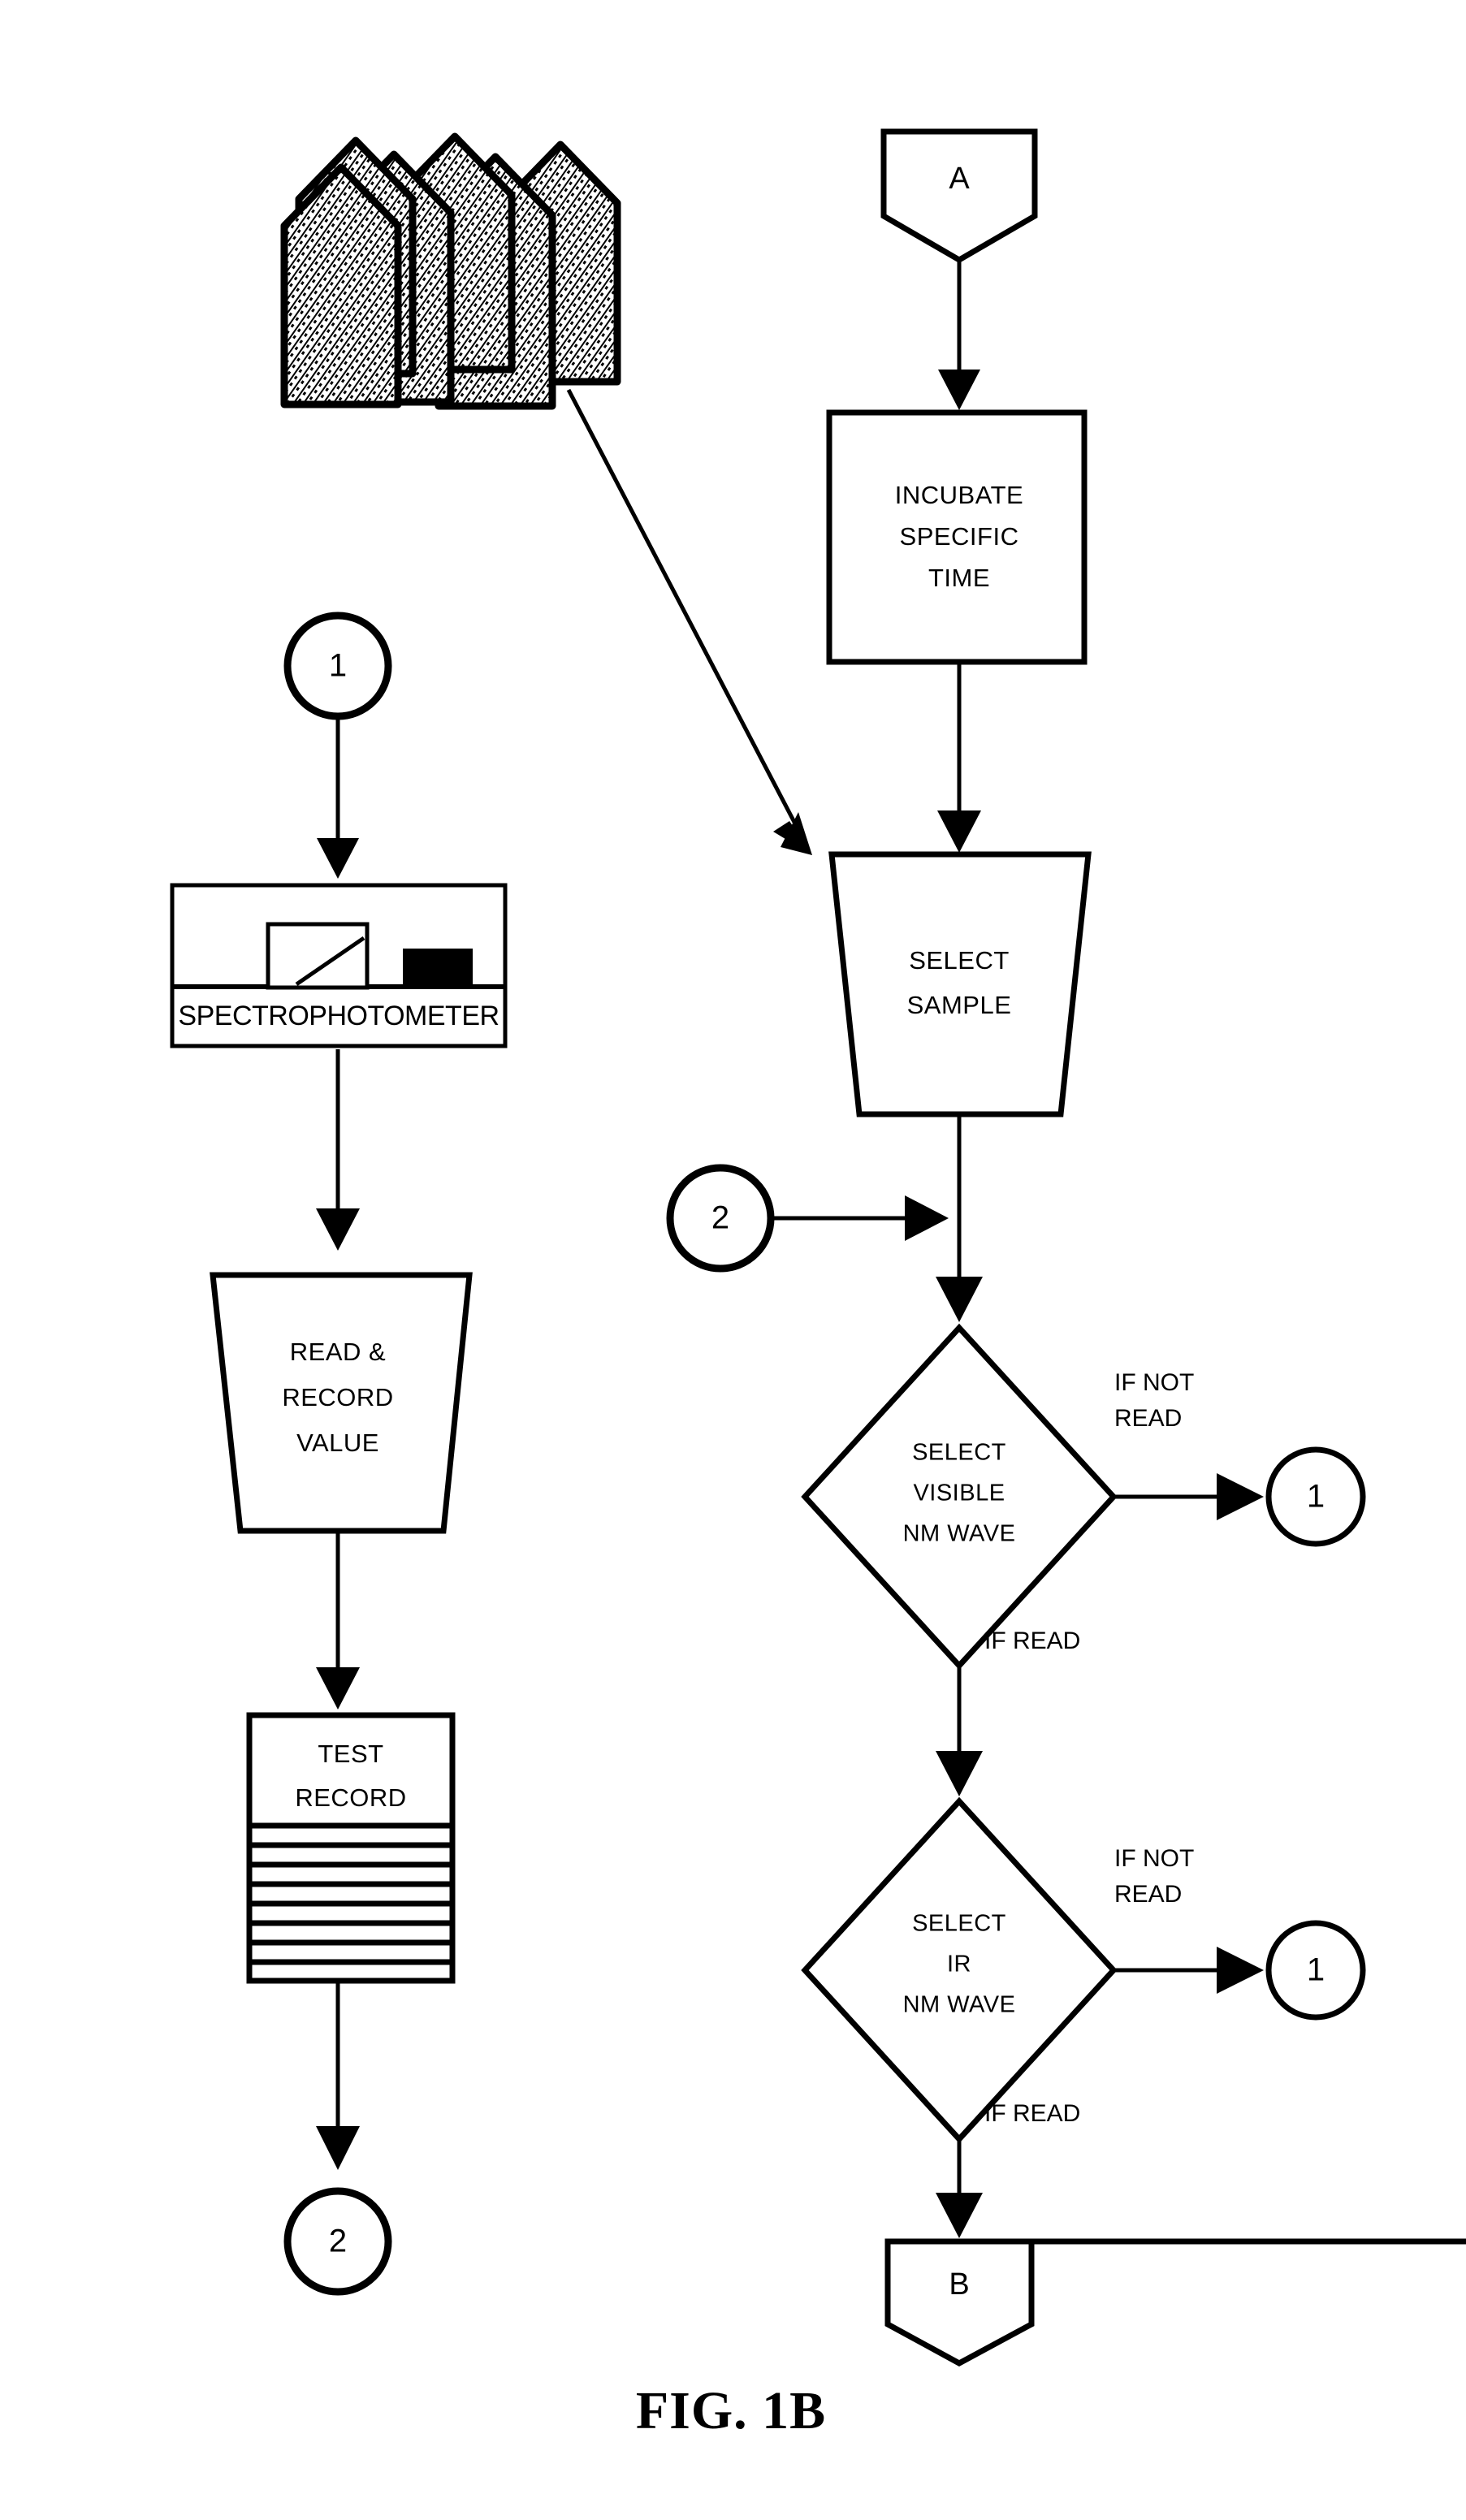 Image resolution: width=1466 pixels, height=2520 pixels. Describe the element at coordinates (959, 1453) in the screenshot. I see `decision-visible-line-1: SELECT` at that location.